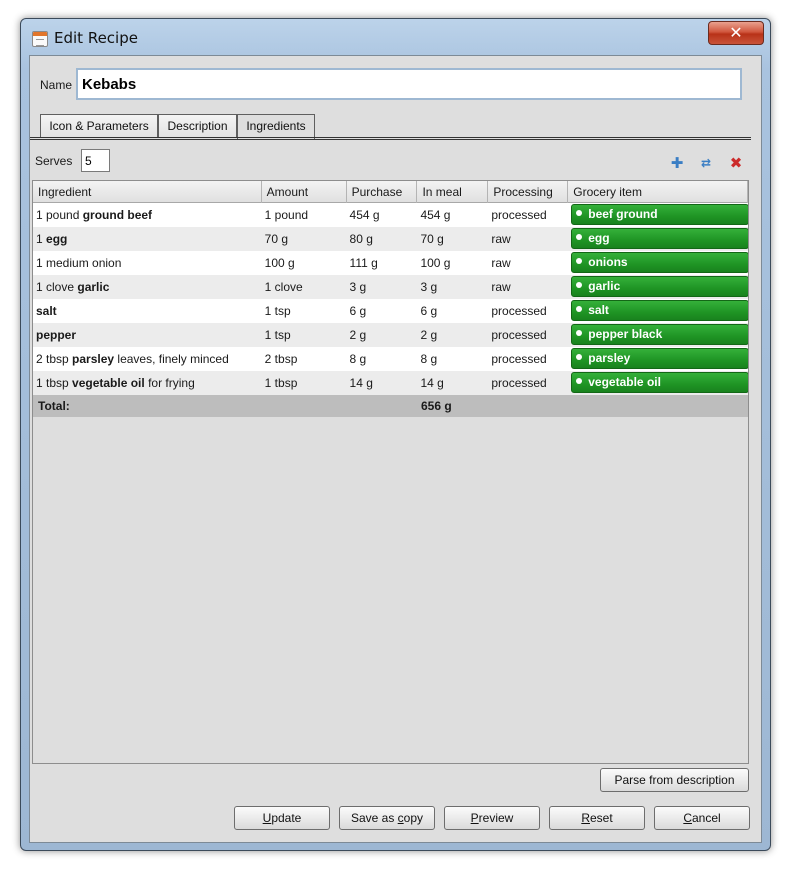 The image size is (790, 870). What do you see at coordinates (452, 335) in the screenshot?
I see `in-meal-cell: 2 g` at bounding box center [452, 335].